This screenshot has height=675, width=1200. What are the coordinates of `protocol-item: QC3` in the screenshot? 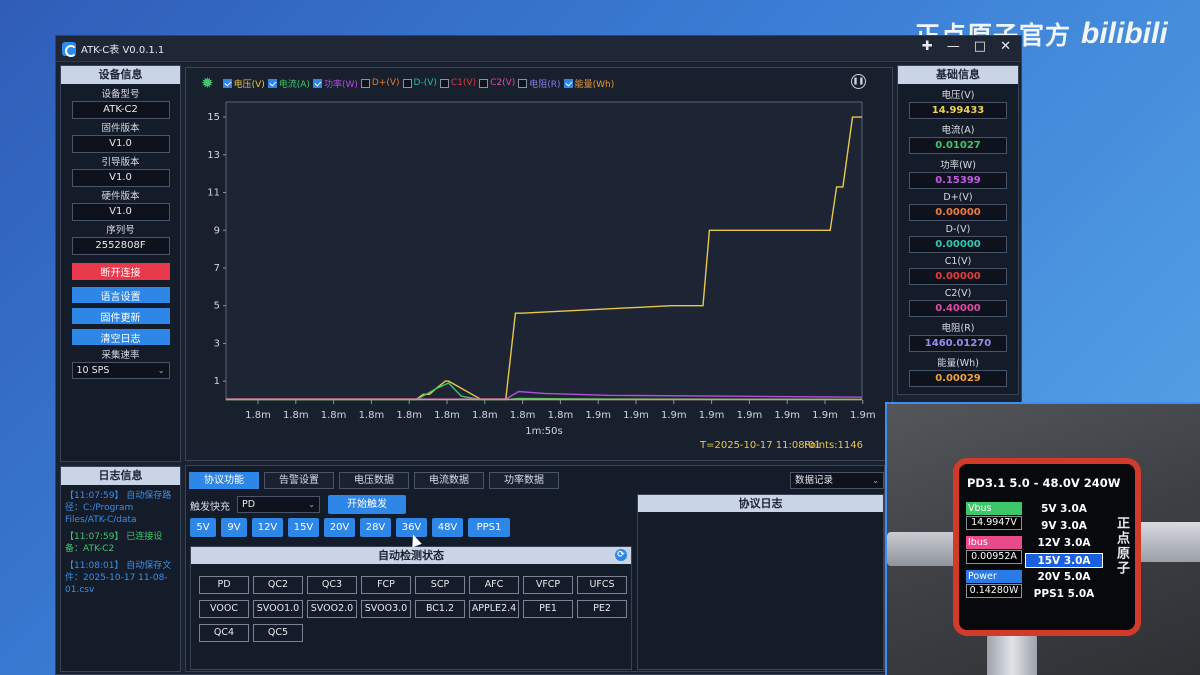 It's located at (332, 585).